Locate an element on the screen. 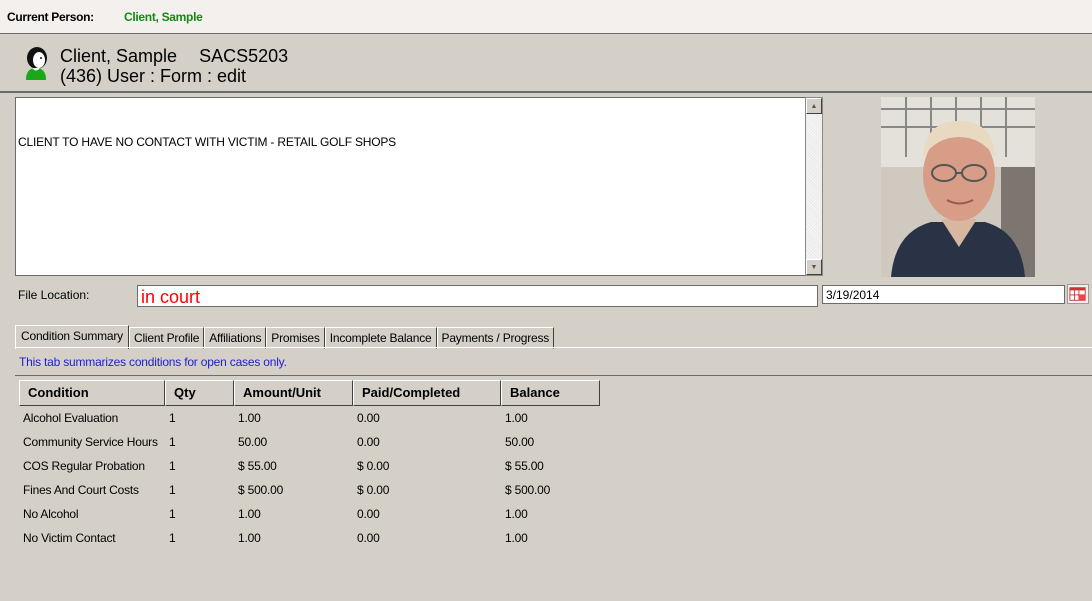 The image size is (1092, 601). table-row: No Alcohol 1 1.00 0.00 1.00 is located at coordinates (309, 514).